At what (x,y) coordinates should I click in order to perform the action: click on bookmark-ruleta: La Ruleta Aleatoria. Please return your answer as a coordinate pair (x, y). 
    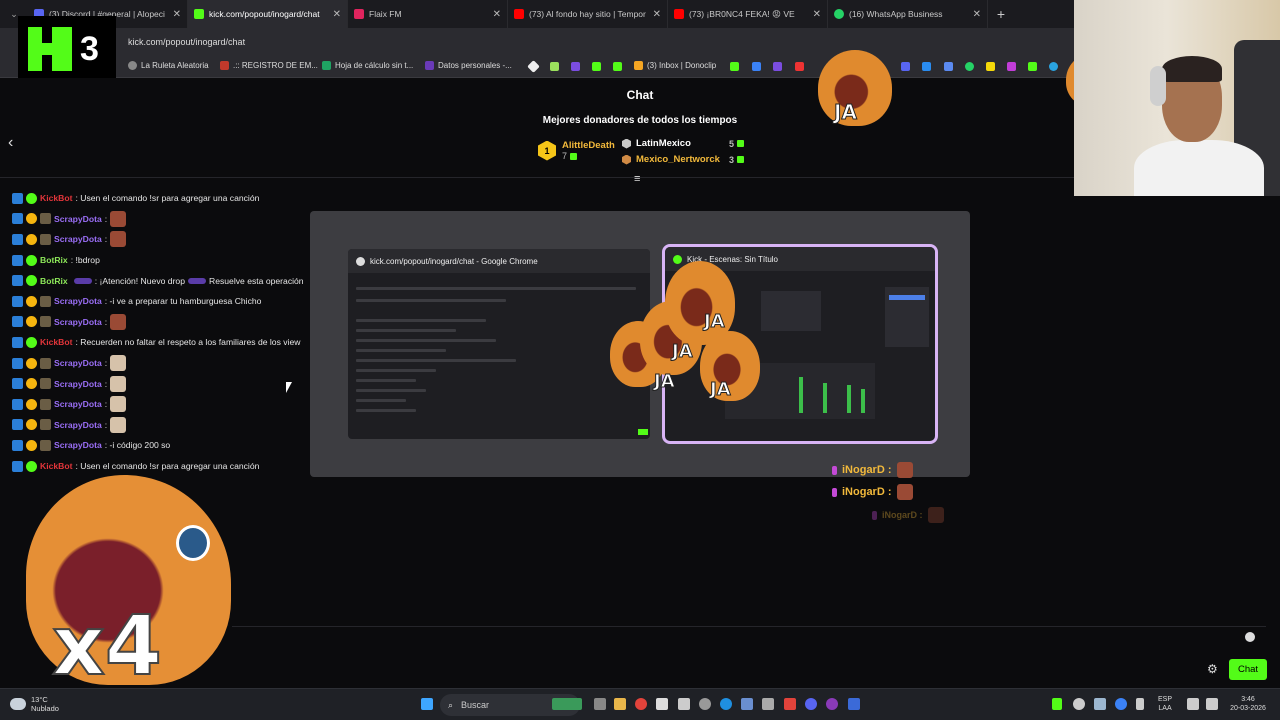
    Looking at the image, I should click on (168, 65).